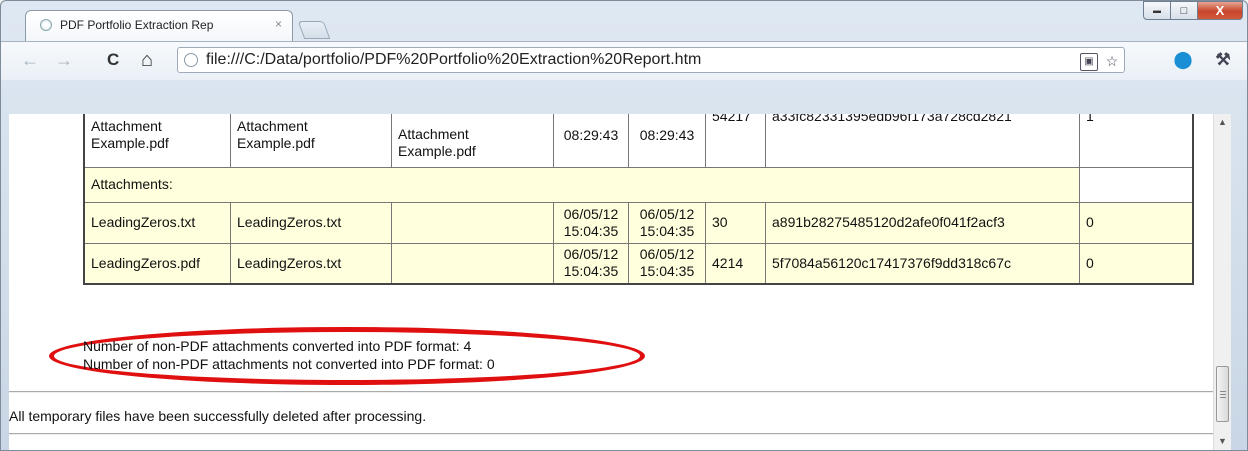 The image size is (1248, 451). Describe the element at coordinates (922, 263) in the screenshot. I see `cell-checksum: 5f7084a56120c17417376f9dd318c67c` at that location.